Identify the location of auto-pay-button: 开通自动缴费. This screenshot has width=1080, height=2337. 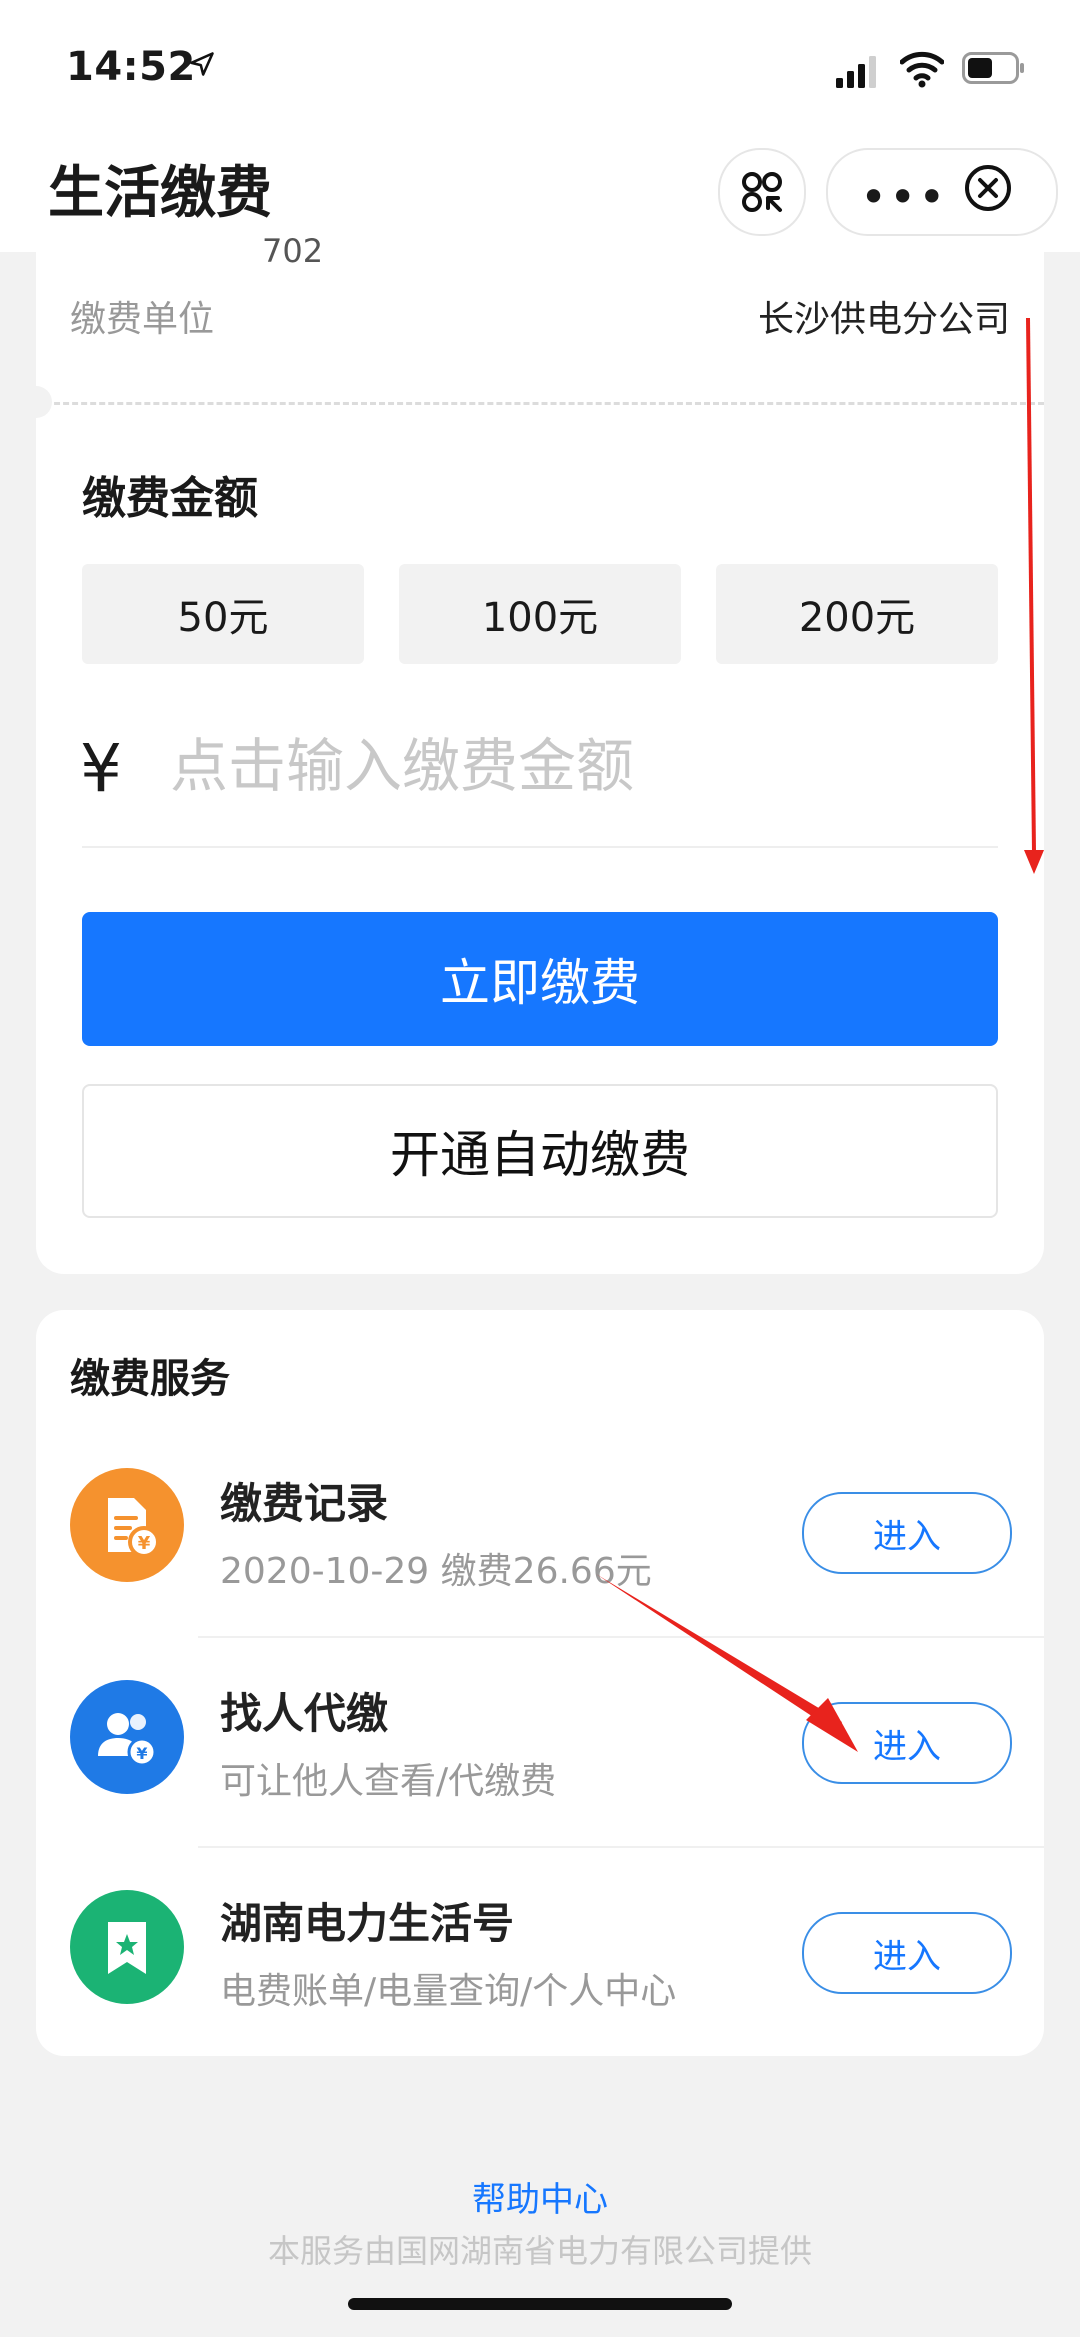
(540, 1151).